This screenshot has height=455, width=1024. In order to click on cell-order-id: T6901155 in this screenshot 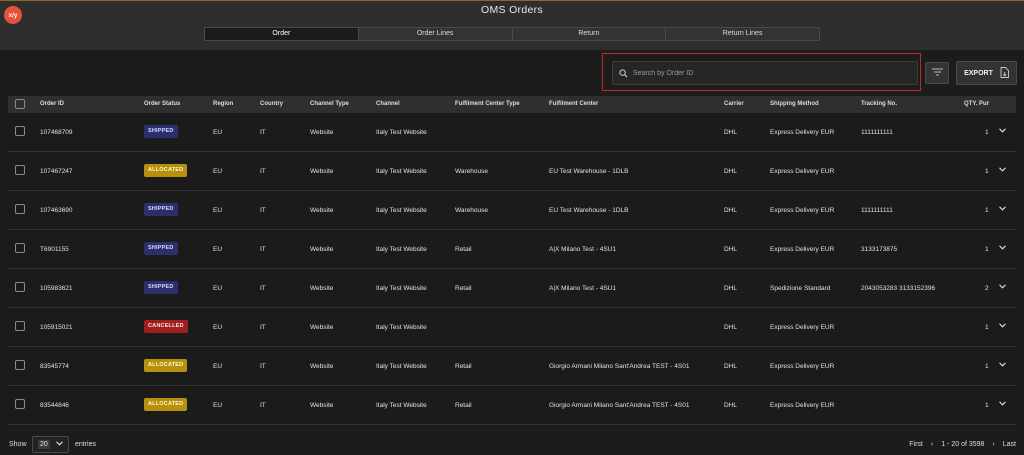, I will do `click(54, 249)`.